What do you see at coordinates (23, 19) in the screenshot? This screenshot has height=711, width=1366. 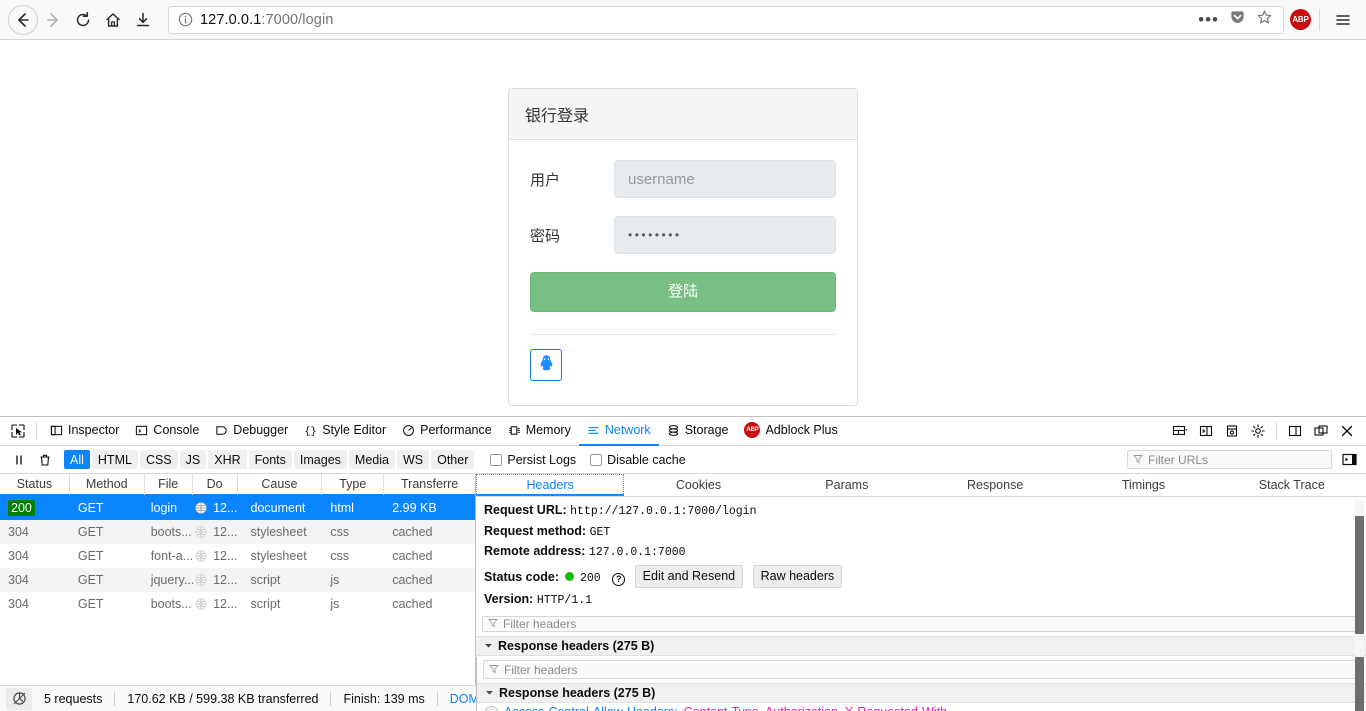 I see `back-arrow-icon` at bounding box center [23, 19].